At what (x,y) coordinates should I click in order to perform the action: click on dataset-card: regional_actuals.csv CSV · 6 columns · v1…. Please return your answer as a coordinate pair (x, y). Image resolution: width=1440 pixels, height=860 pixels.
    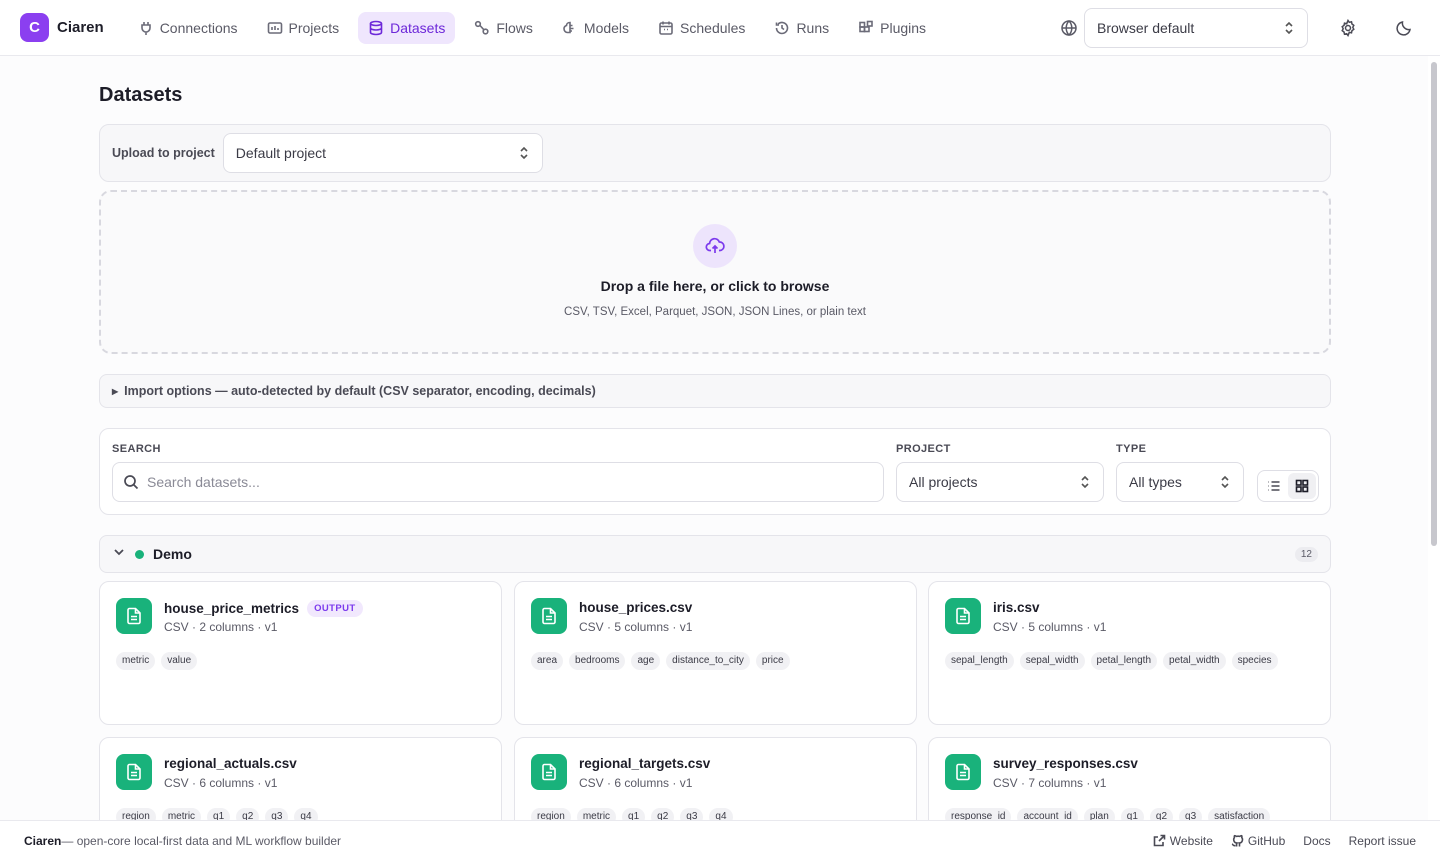
    Looking at the image, I should click on (300, 778).